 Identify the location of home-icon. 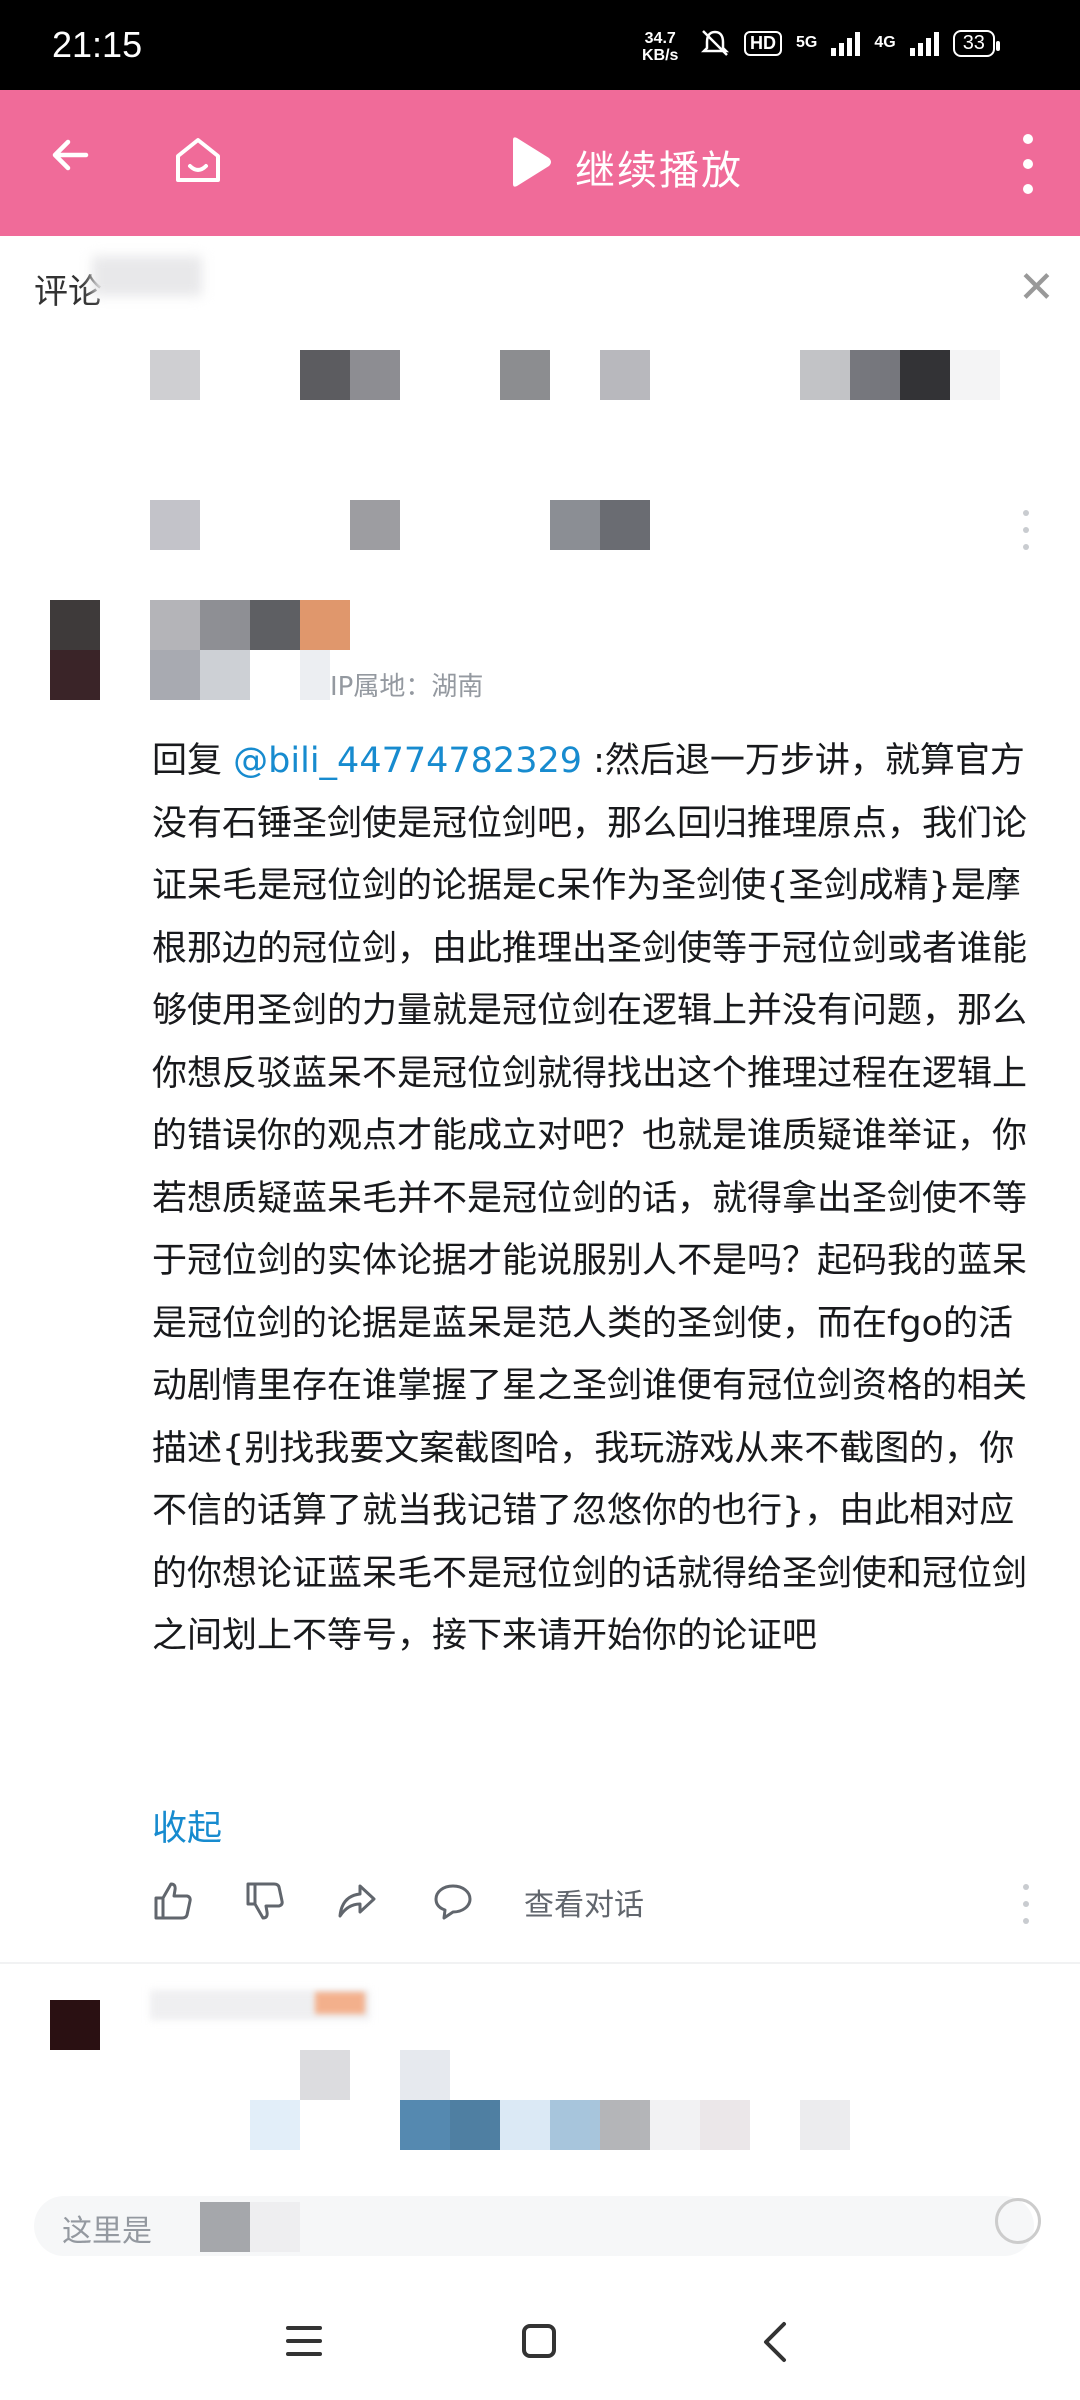
(198, 160).